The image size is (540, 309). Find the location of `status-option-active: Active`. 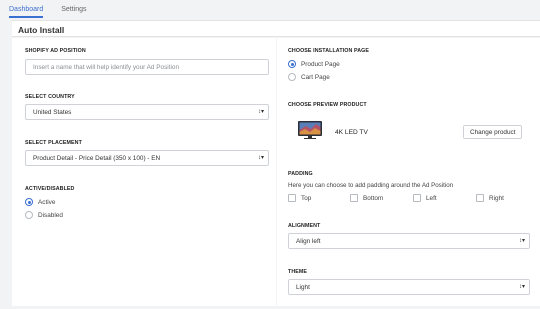

status-option-active: Active is located at coordinates (40, 202).